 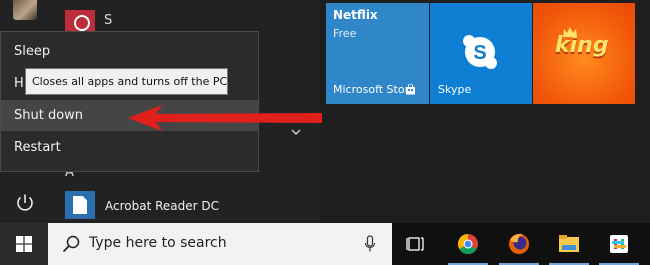 I want to click on list-item-label: Acrobat Reader DC, so click(x=162, y=206).